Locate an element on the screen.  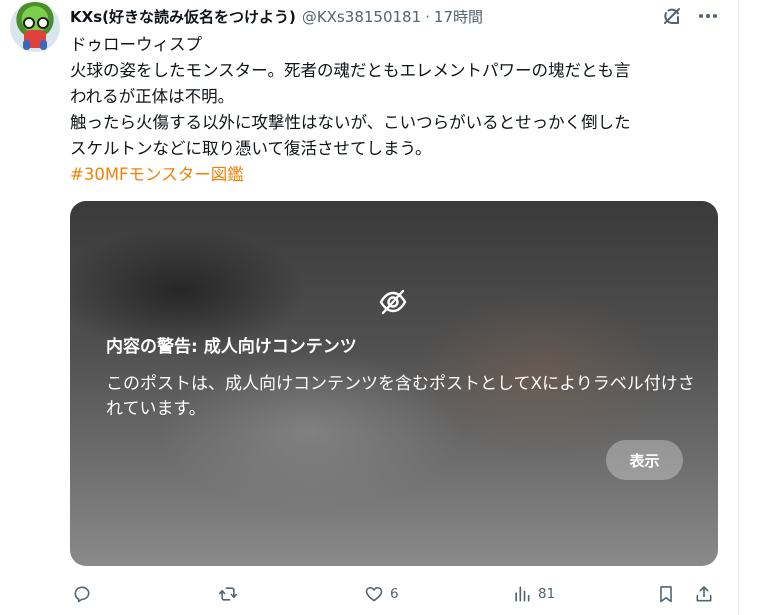
post-meta: @KXs38150181 · 17時間 is located at coordinates (392, 16).